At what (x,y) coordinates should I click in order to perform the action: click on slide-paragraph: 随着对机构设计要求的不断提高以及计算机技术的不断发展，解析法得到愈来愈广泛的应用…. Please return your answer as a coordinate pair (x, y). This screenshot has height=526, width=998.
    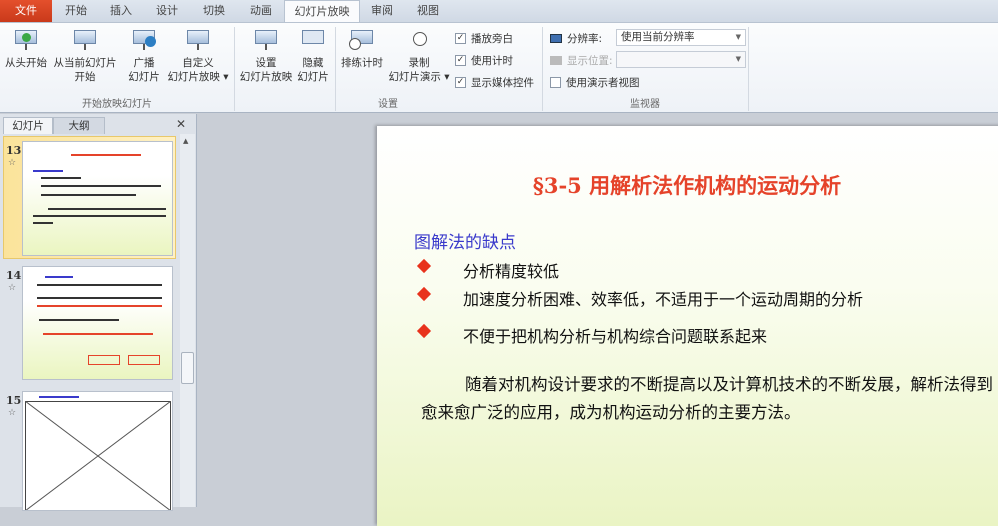
    Looking at the image, I should click on (707, 398).